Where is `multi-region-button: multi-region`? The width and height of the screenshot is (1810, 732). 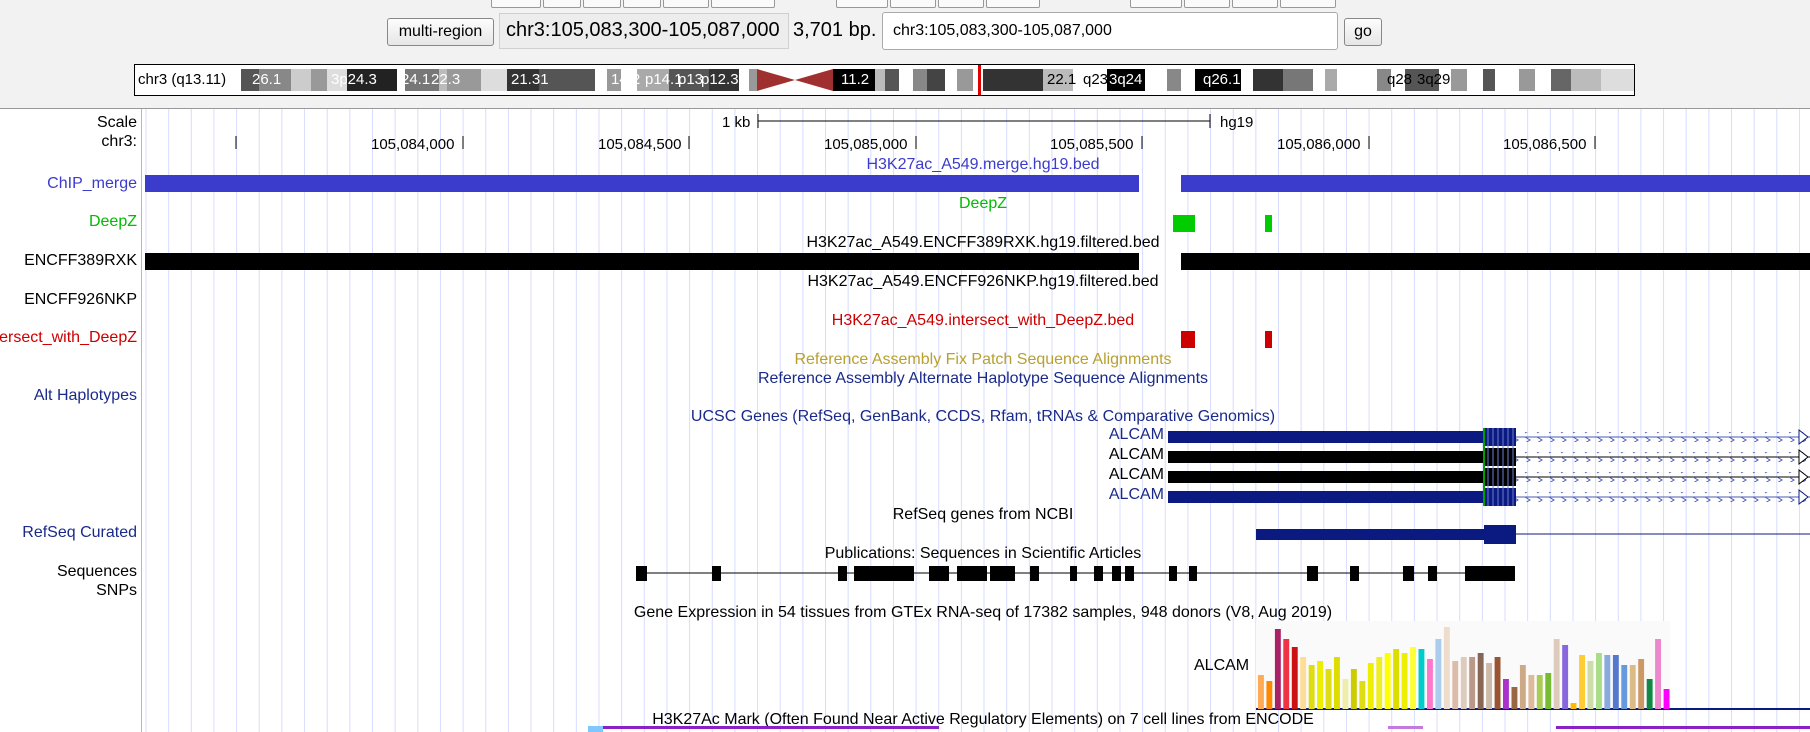
multi-region-button: multi-region is located at coordinates (440, 32).